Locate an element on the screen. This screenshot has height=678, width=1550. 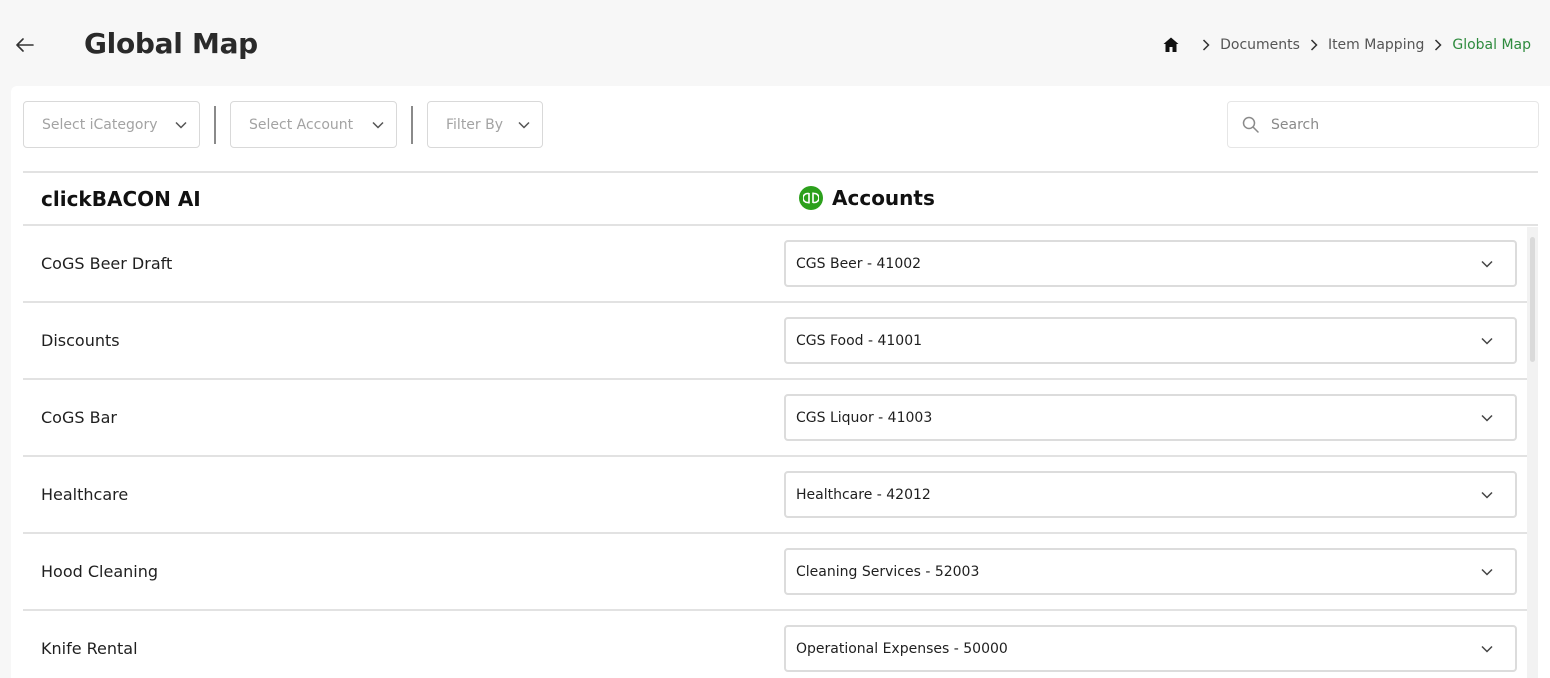
filter-by-select: Filter By is located at coordinates (485, 124).